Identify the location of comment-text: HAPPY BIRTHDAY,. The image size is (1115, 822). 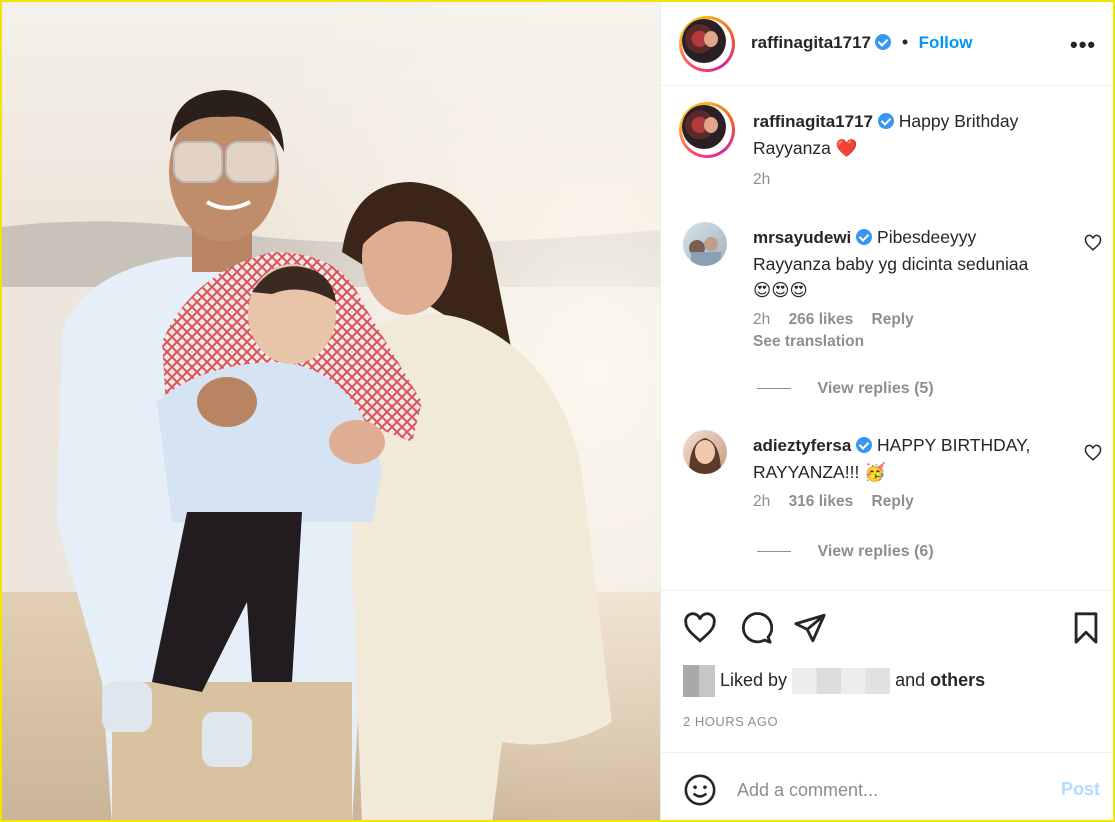
(954, 445).